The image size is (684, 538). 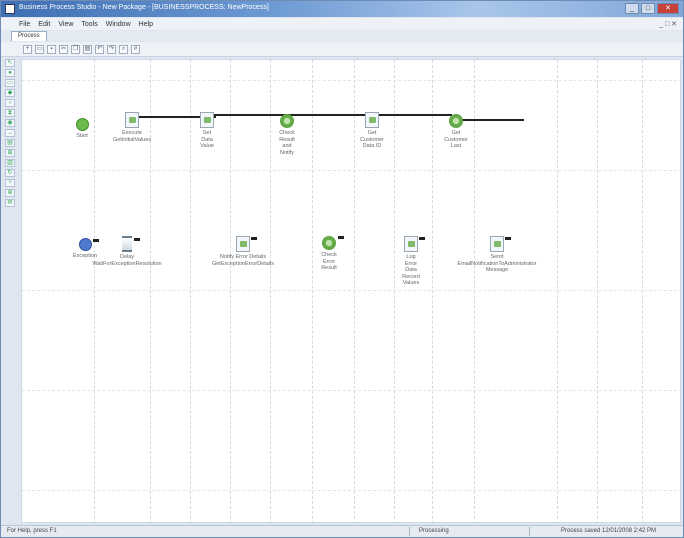 What do you see at coordinates (10, 73) in the screenshot?
I see `start-icon: ●` at bounding box center [10, 73].